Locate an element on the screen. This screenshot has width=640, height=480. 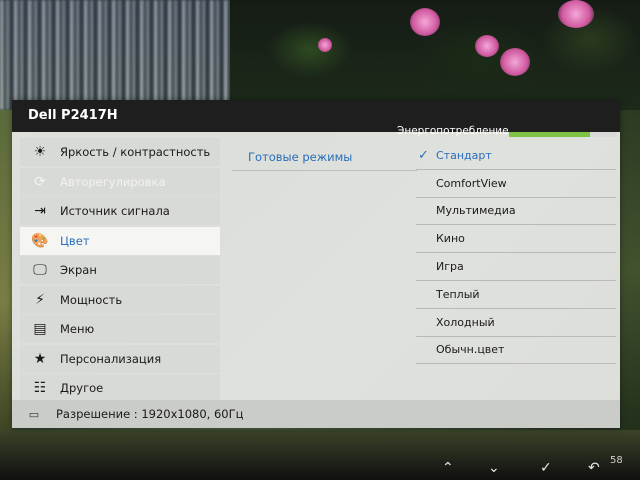
menu-item-personalize: ★ Персонализация is located at coordinates (120, 358).